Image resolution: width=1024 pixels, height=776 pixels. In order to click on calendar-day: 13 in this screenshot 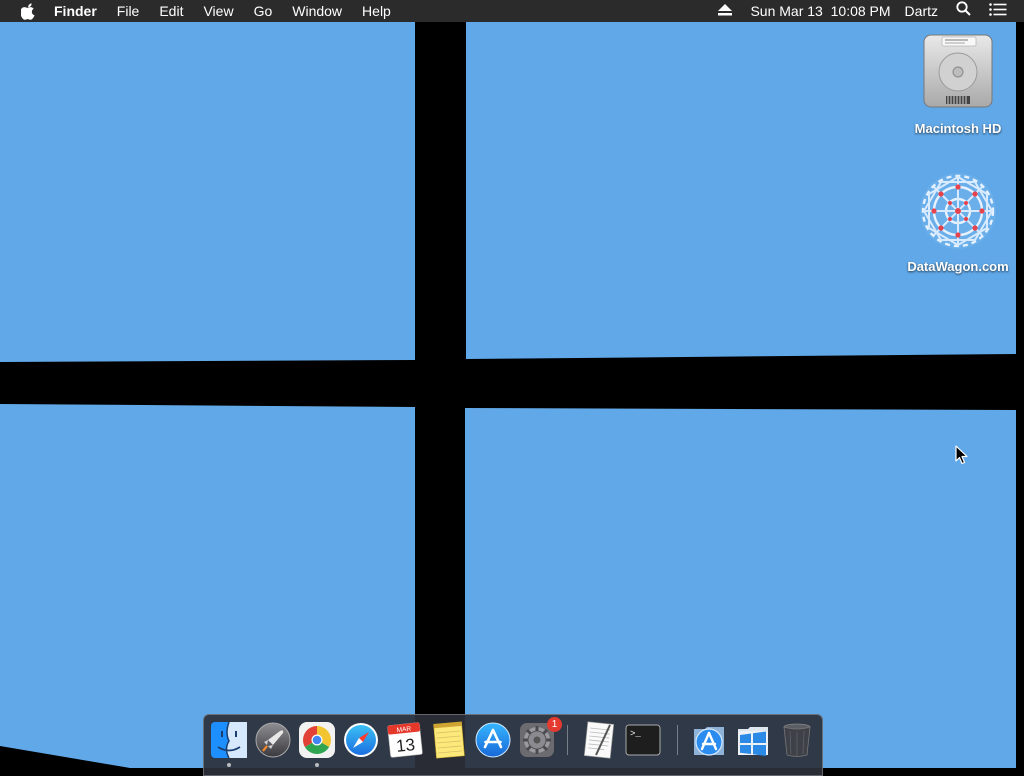, I will do `click(405, 745)`.